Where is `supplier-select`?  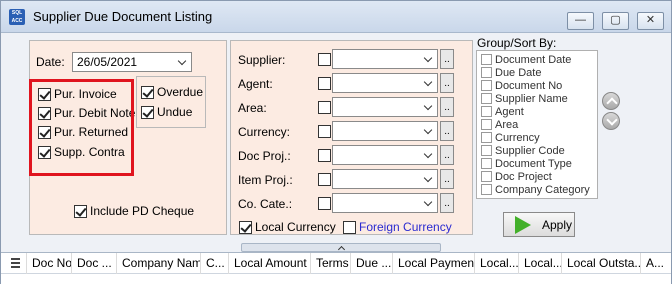 supplier-select is located at coordinates (385, 59).